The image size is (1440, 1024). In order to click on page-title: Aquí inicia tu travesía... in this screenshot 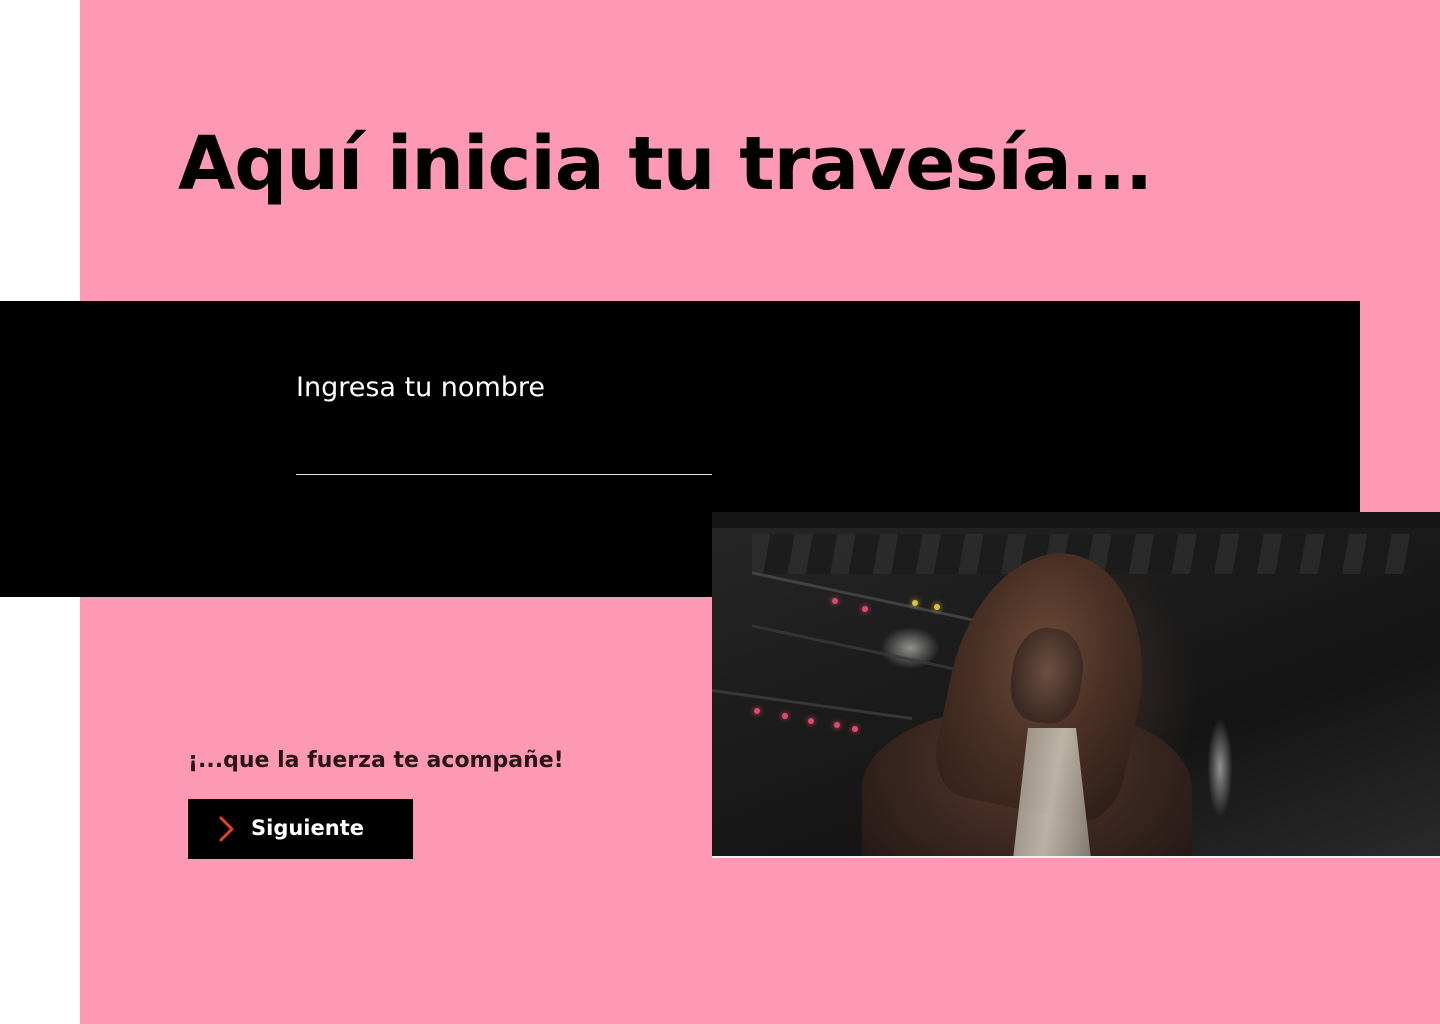, I will do `click(665, 164)`.